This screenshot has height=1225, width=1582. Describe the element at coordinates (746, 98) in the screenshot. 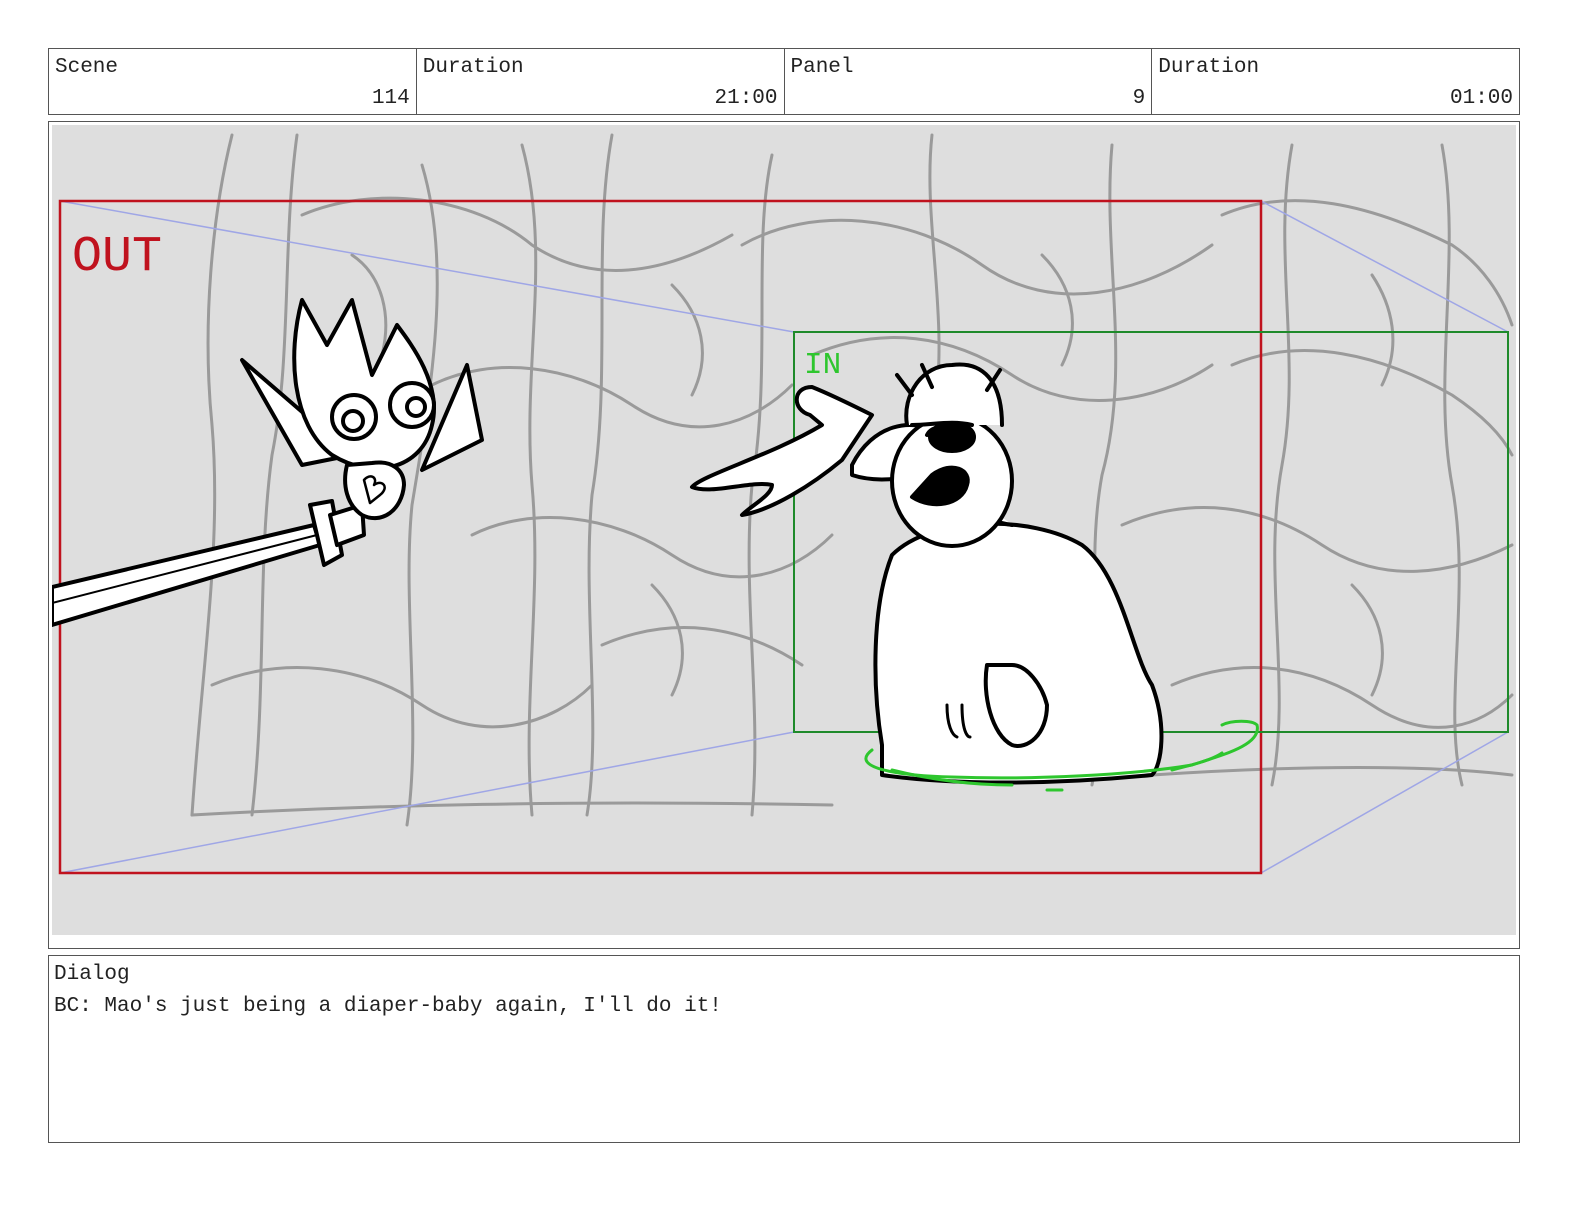

I see `scene-duration-value: 21:00` at that location.